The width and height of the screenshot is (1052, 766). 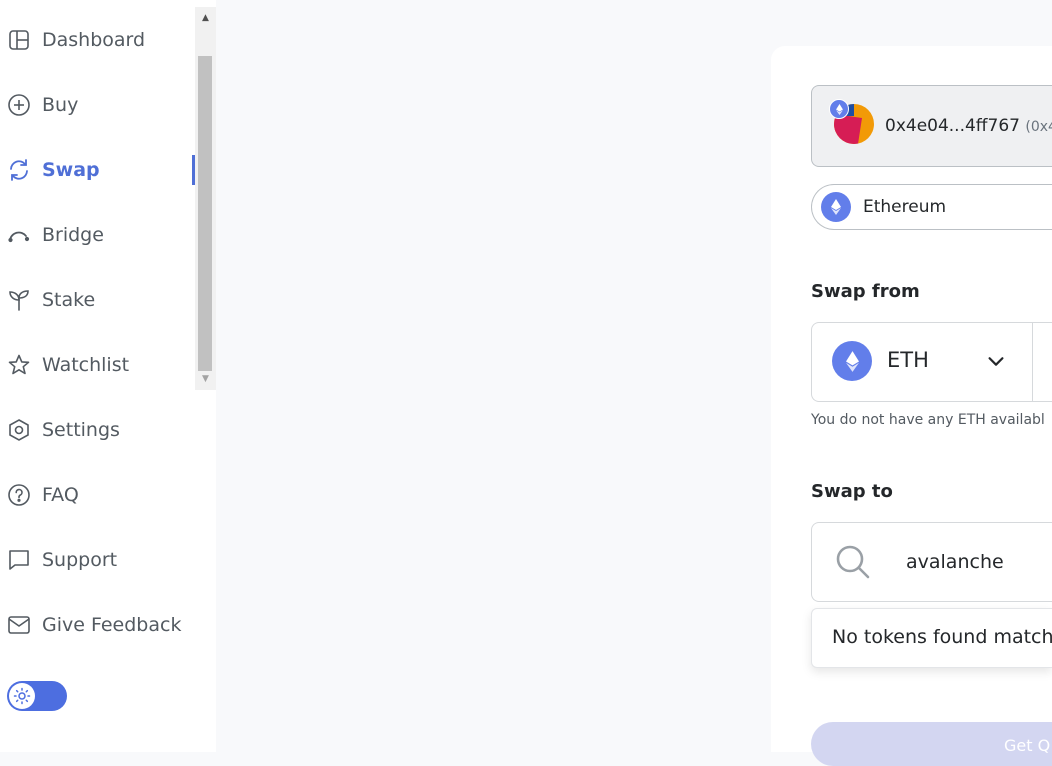 What do you see at coordinates (839, 109) in the screenshot?
I see `ethereum-badge-icon` at bounding box center [839, 109].